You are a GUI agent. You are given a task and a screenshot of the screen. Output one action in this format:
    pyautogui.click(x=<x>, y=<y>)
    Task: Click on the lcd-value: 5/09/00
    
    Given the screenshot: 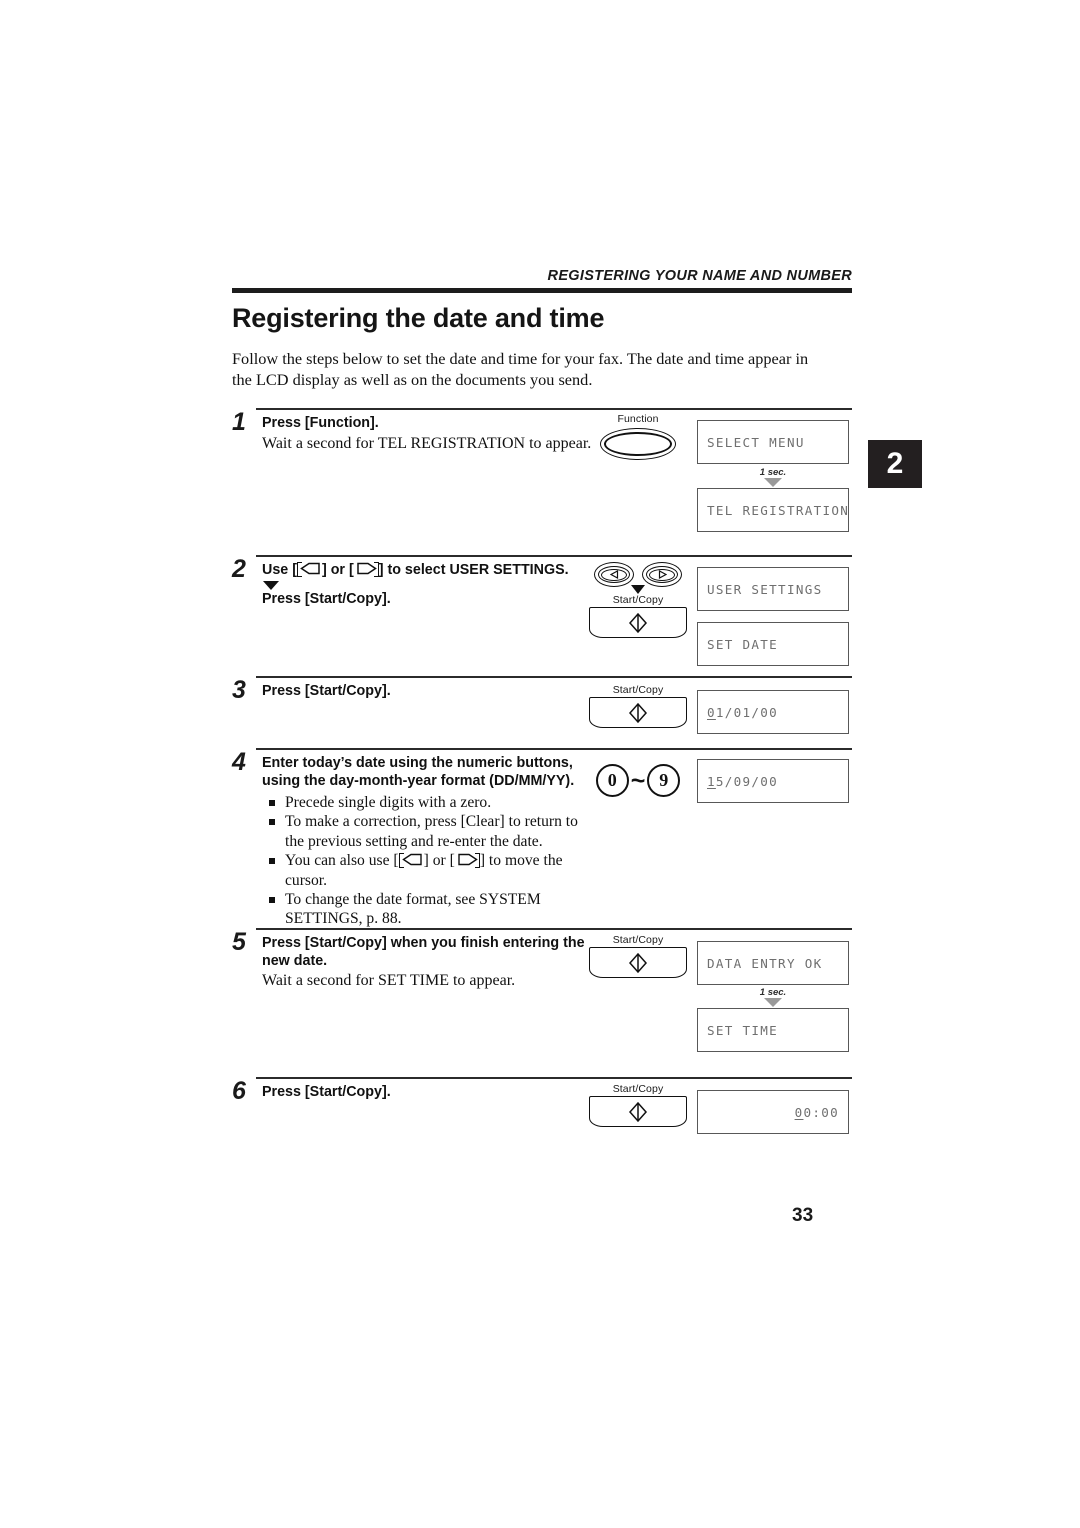 What is the action you would take?
    pyautogui.click(x=747, y=781)
    